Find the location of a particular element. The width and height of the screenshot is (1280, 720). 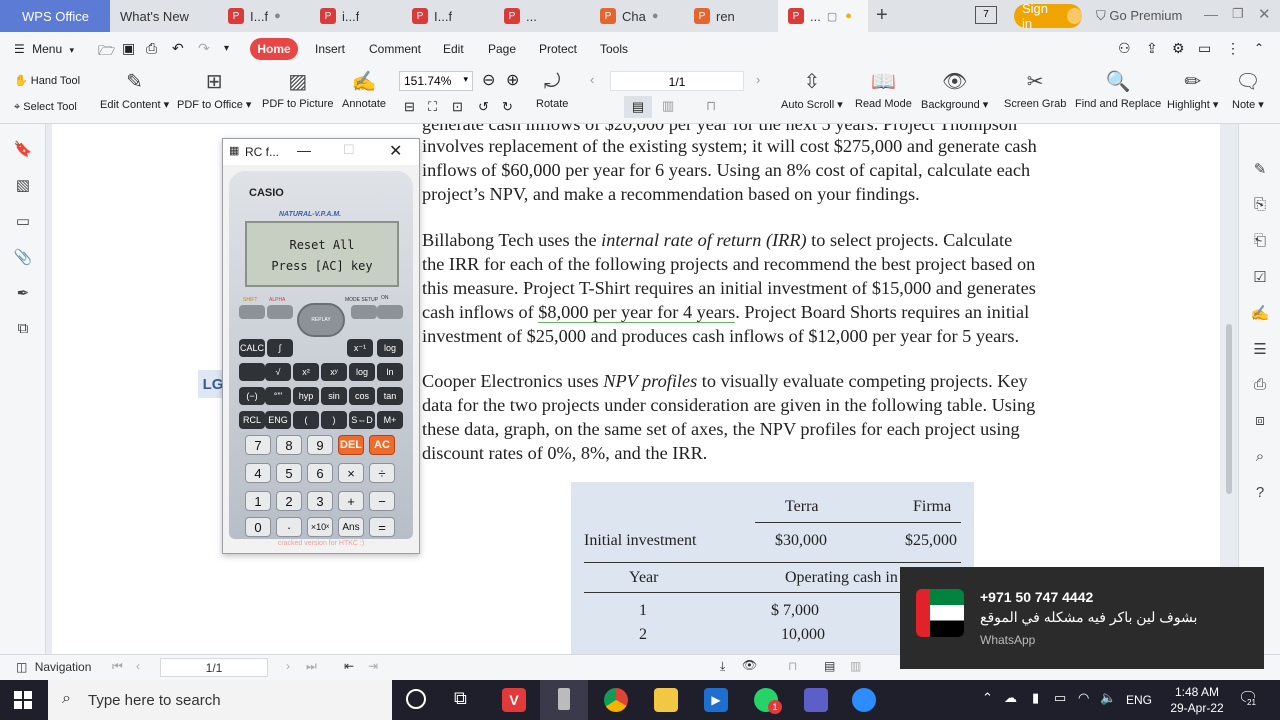

actual-size-icon: ⊟ is located at coordinates (409, 107).